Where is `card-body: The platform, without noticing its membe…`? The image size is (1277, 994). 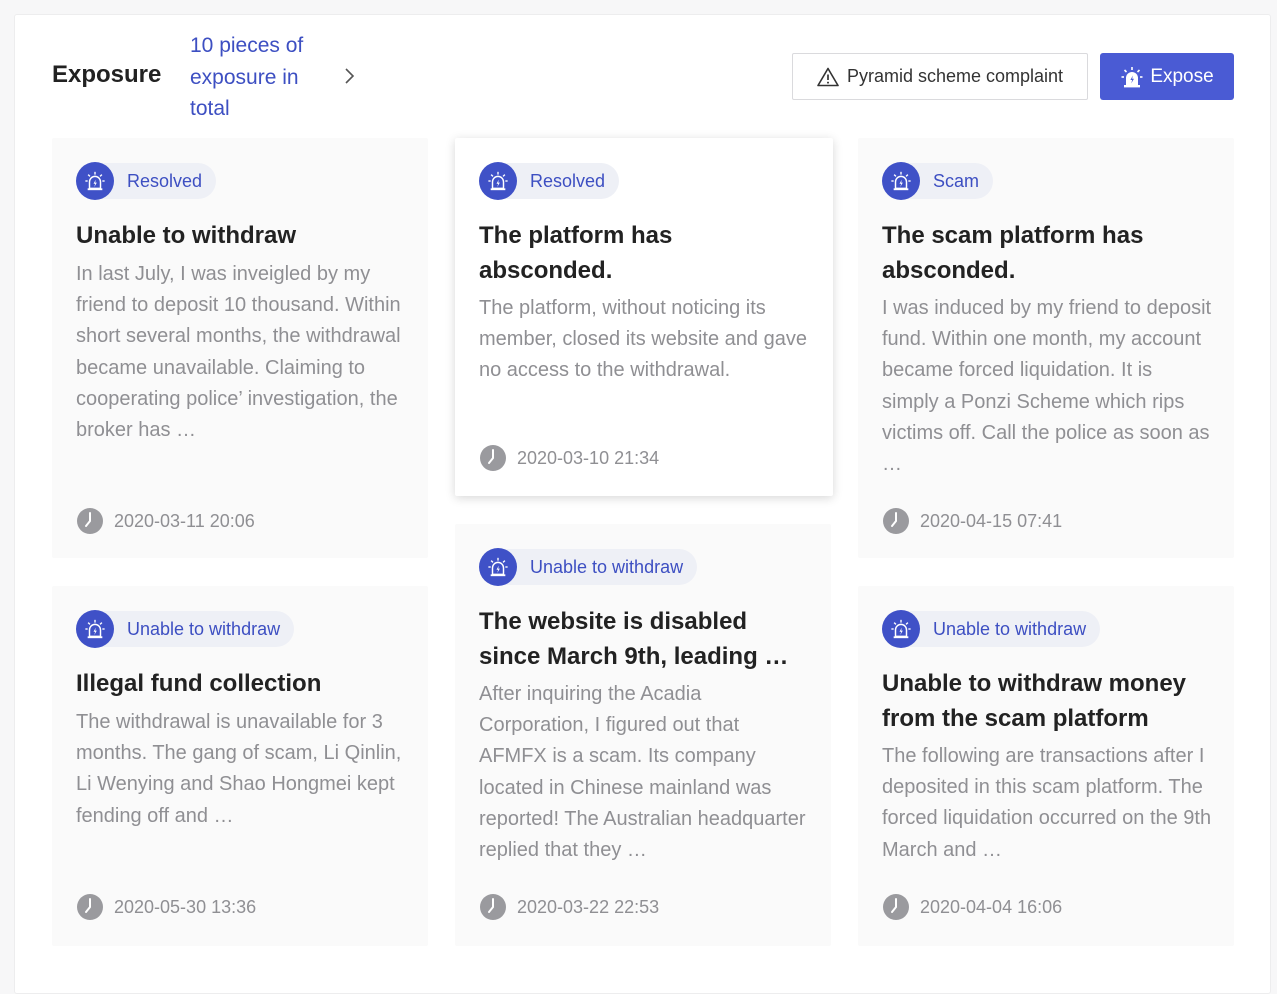
card-body: The platform, without noticing its membe… is located at coordinates (643, 339).